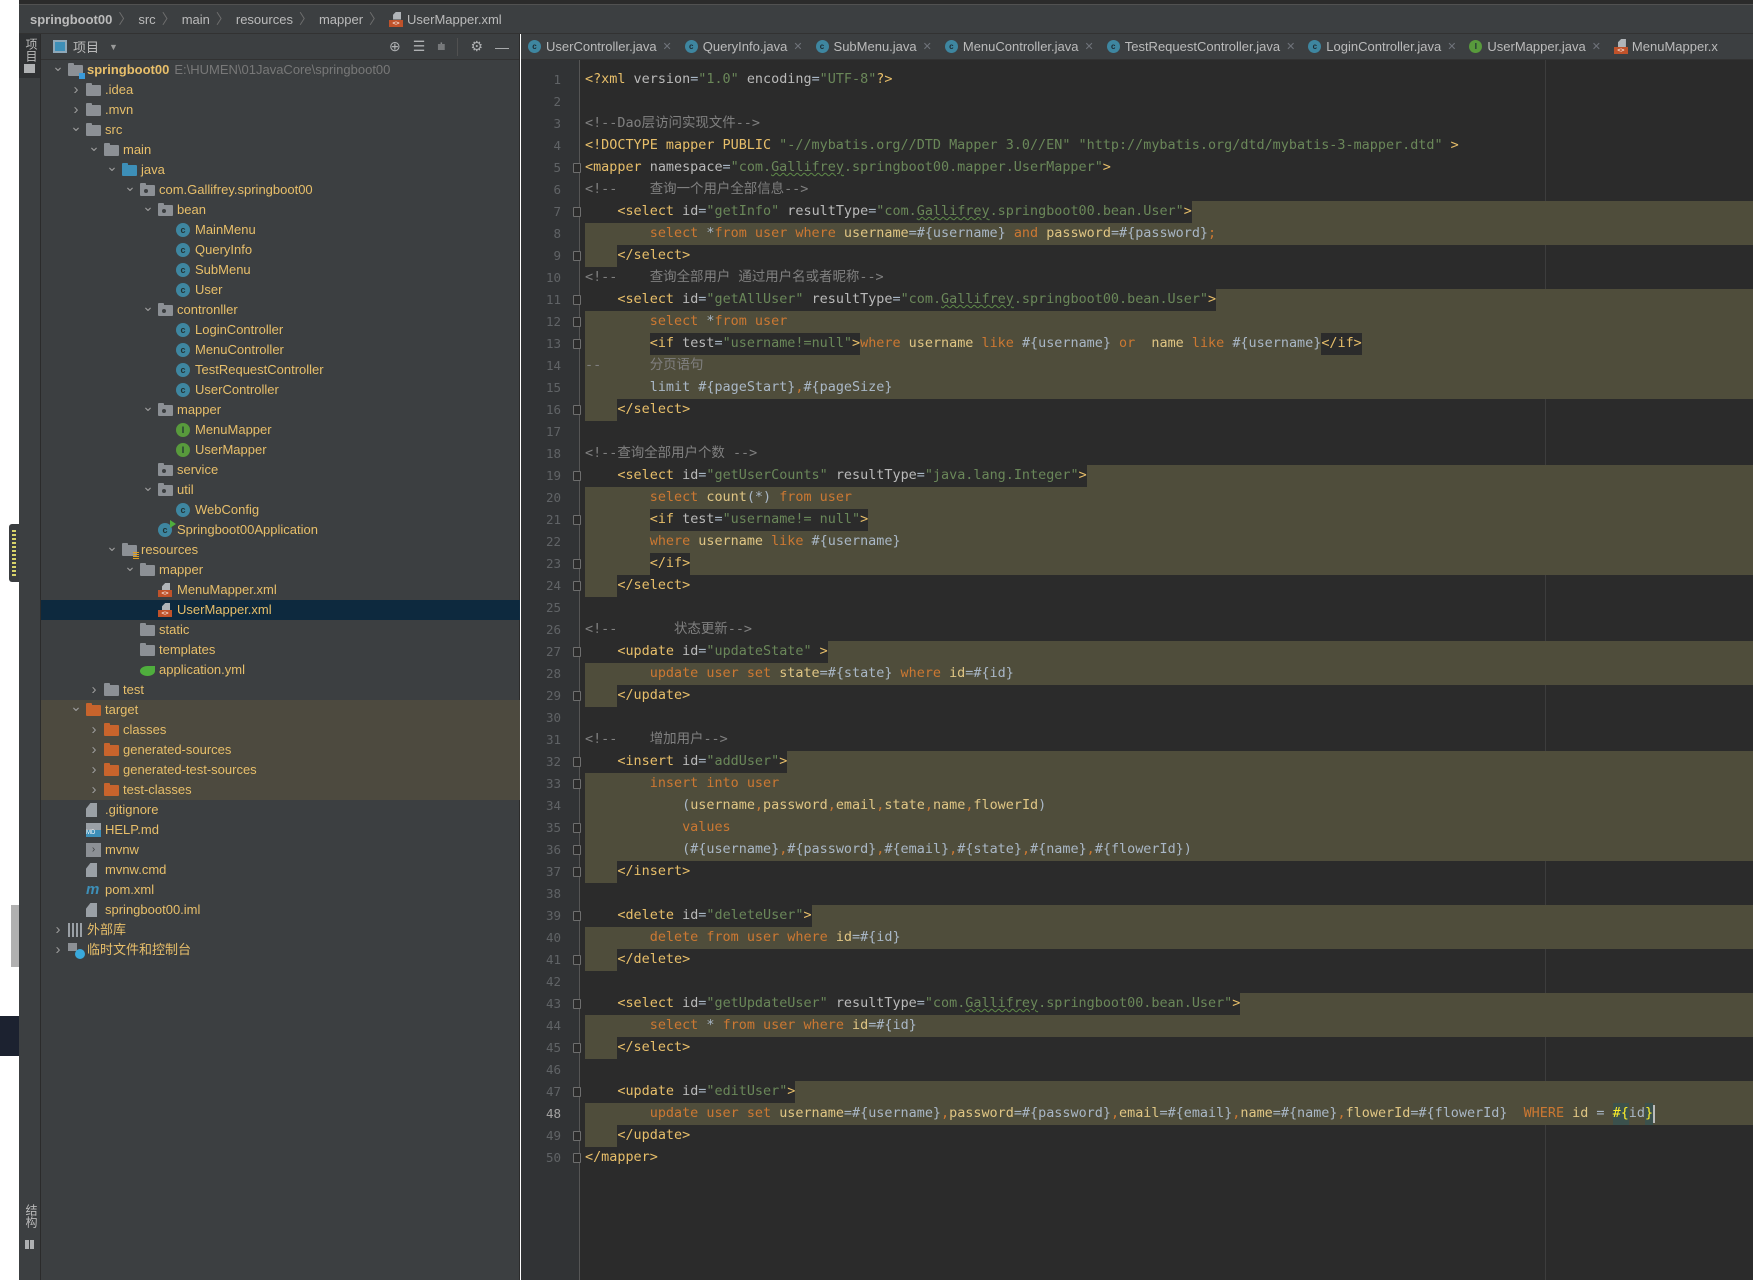 The width and height of the screenshot is (1753, 1280). I want to click on tree-item: application.yml, so click(280, 670).